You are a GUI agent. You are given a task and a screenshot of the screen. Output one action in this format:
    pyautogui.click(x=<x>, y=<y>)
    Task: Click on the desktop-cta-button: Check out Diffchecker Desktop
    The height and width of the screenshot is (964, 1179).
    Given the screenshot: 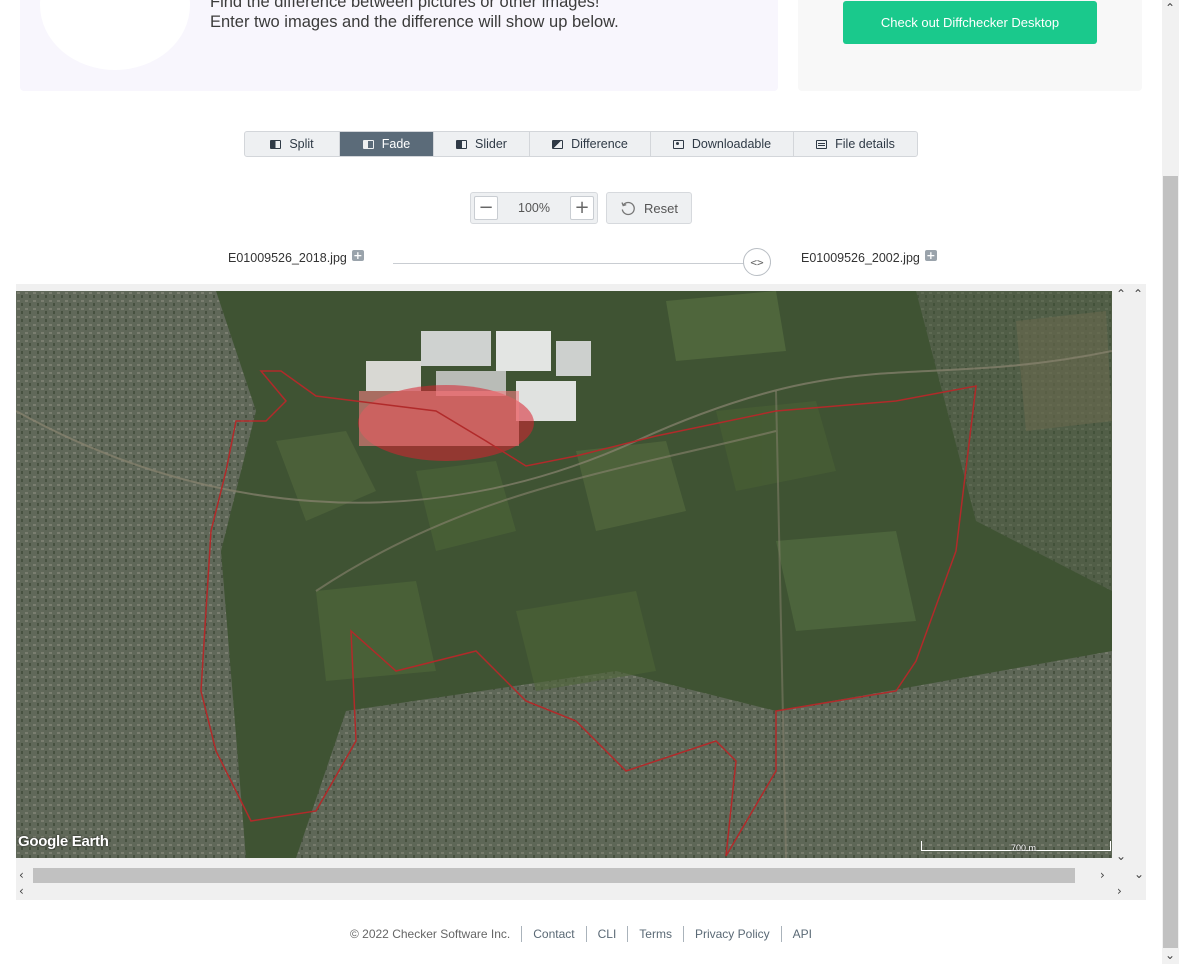 What is the action you would take?
    pyautogui.click(x=970, y=22)
    